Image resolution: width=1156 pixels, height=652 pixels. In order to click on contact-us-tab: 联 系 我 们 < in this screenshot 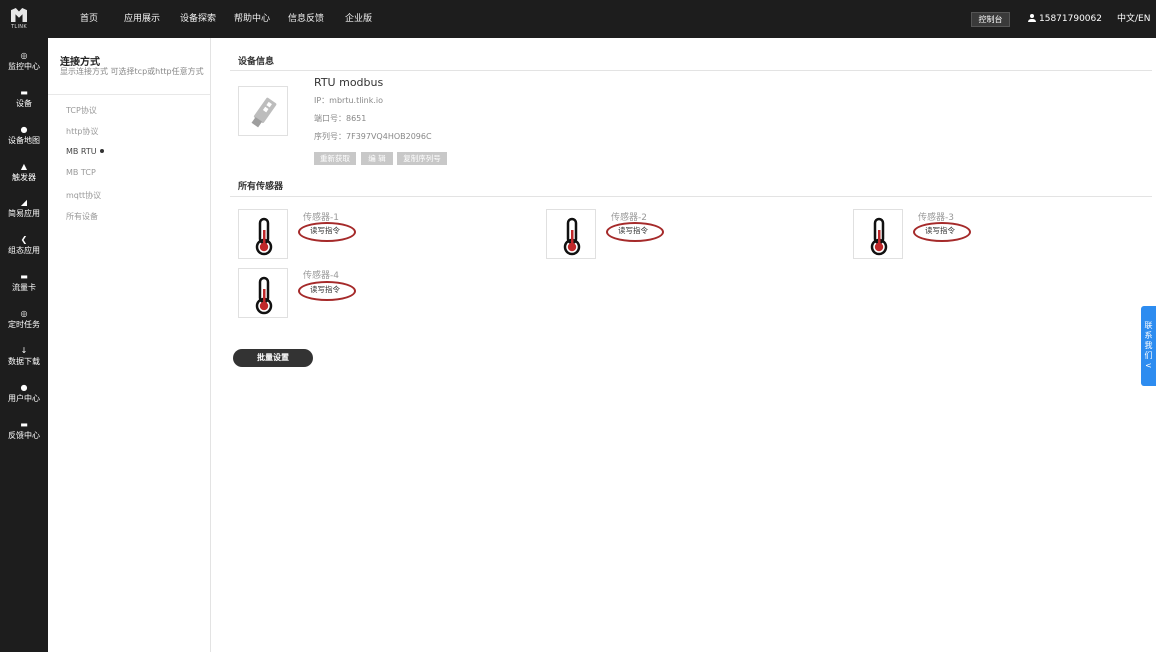, I will do `click(1148, 346)`.